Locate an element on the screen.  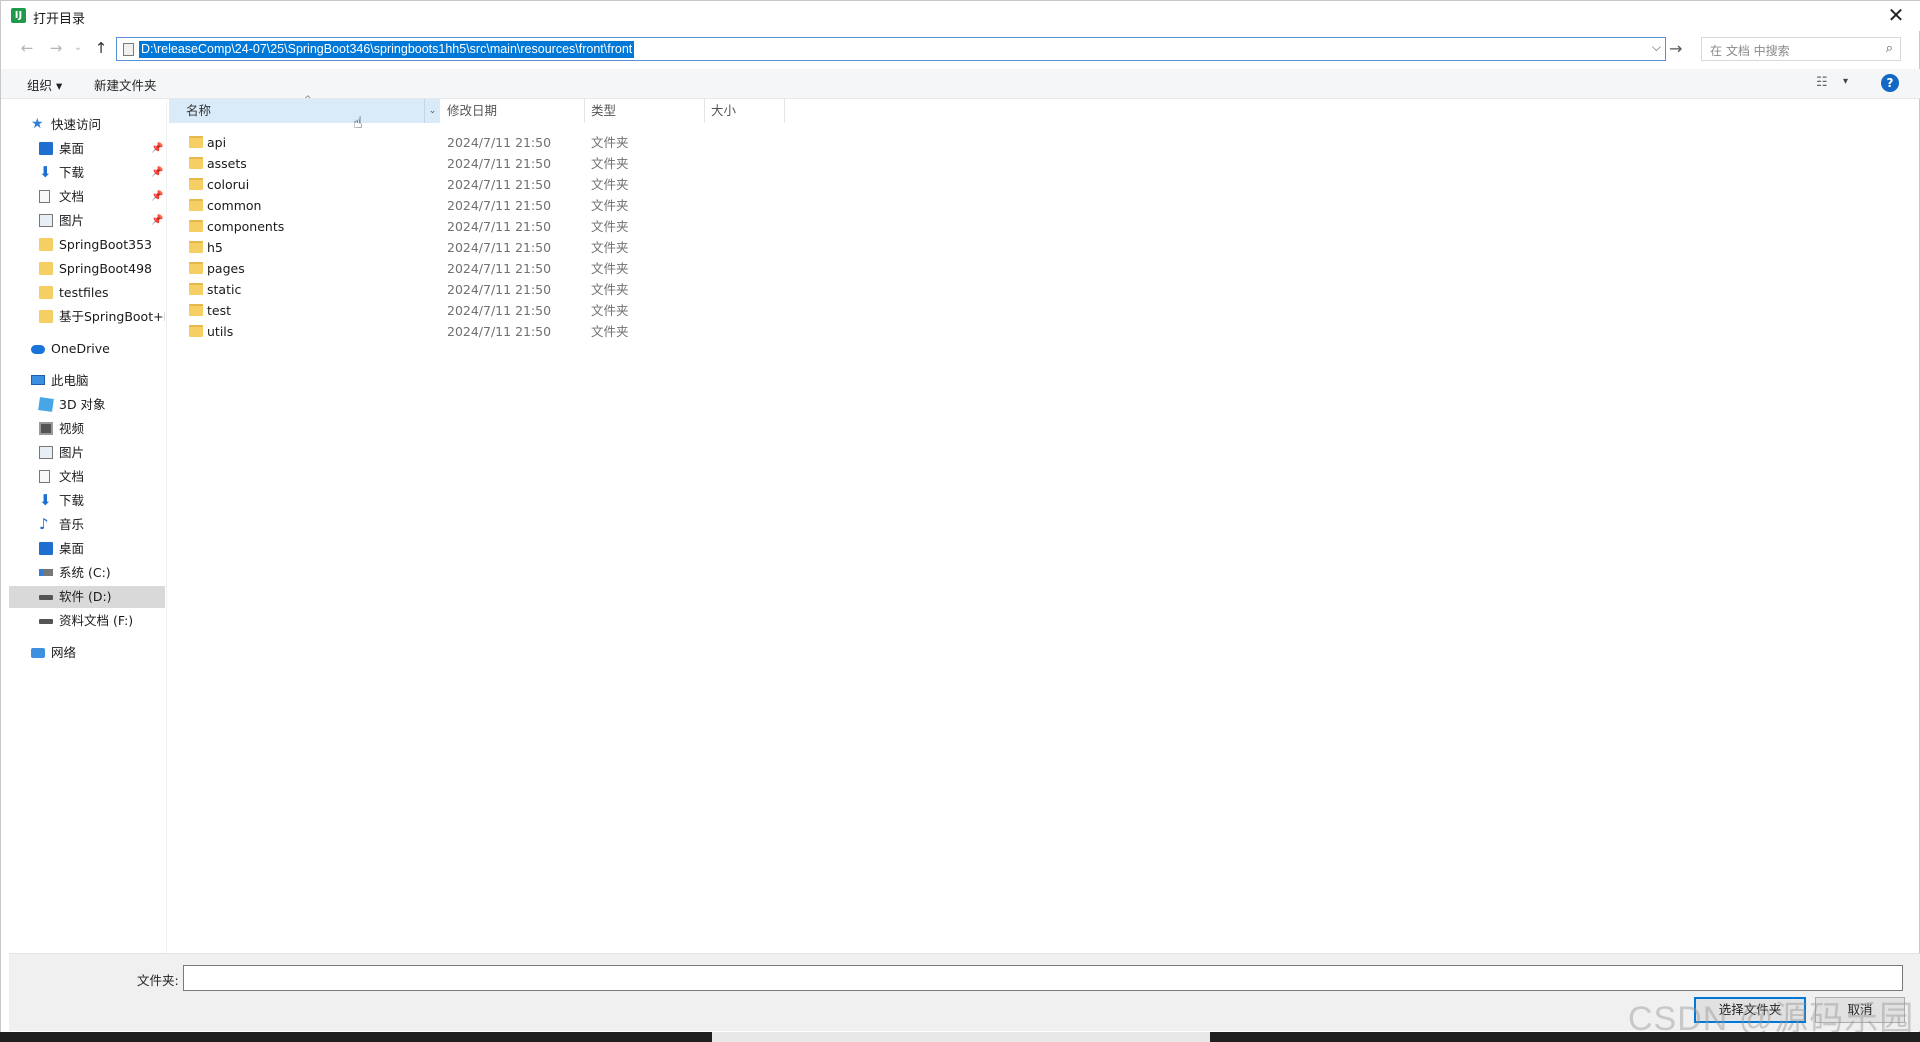
sidebar-item: 文档 is located at coordinates (87, 477).